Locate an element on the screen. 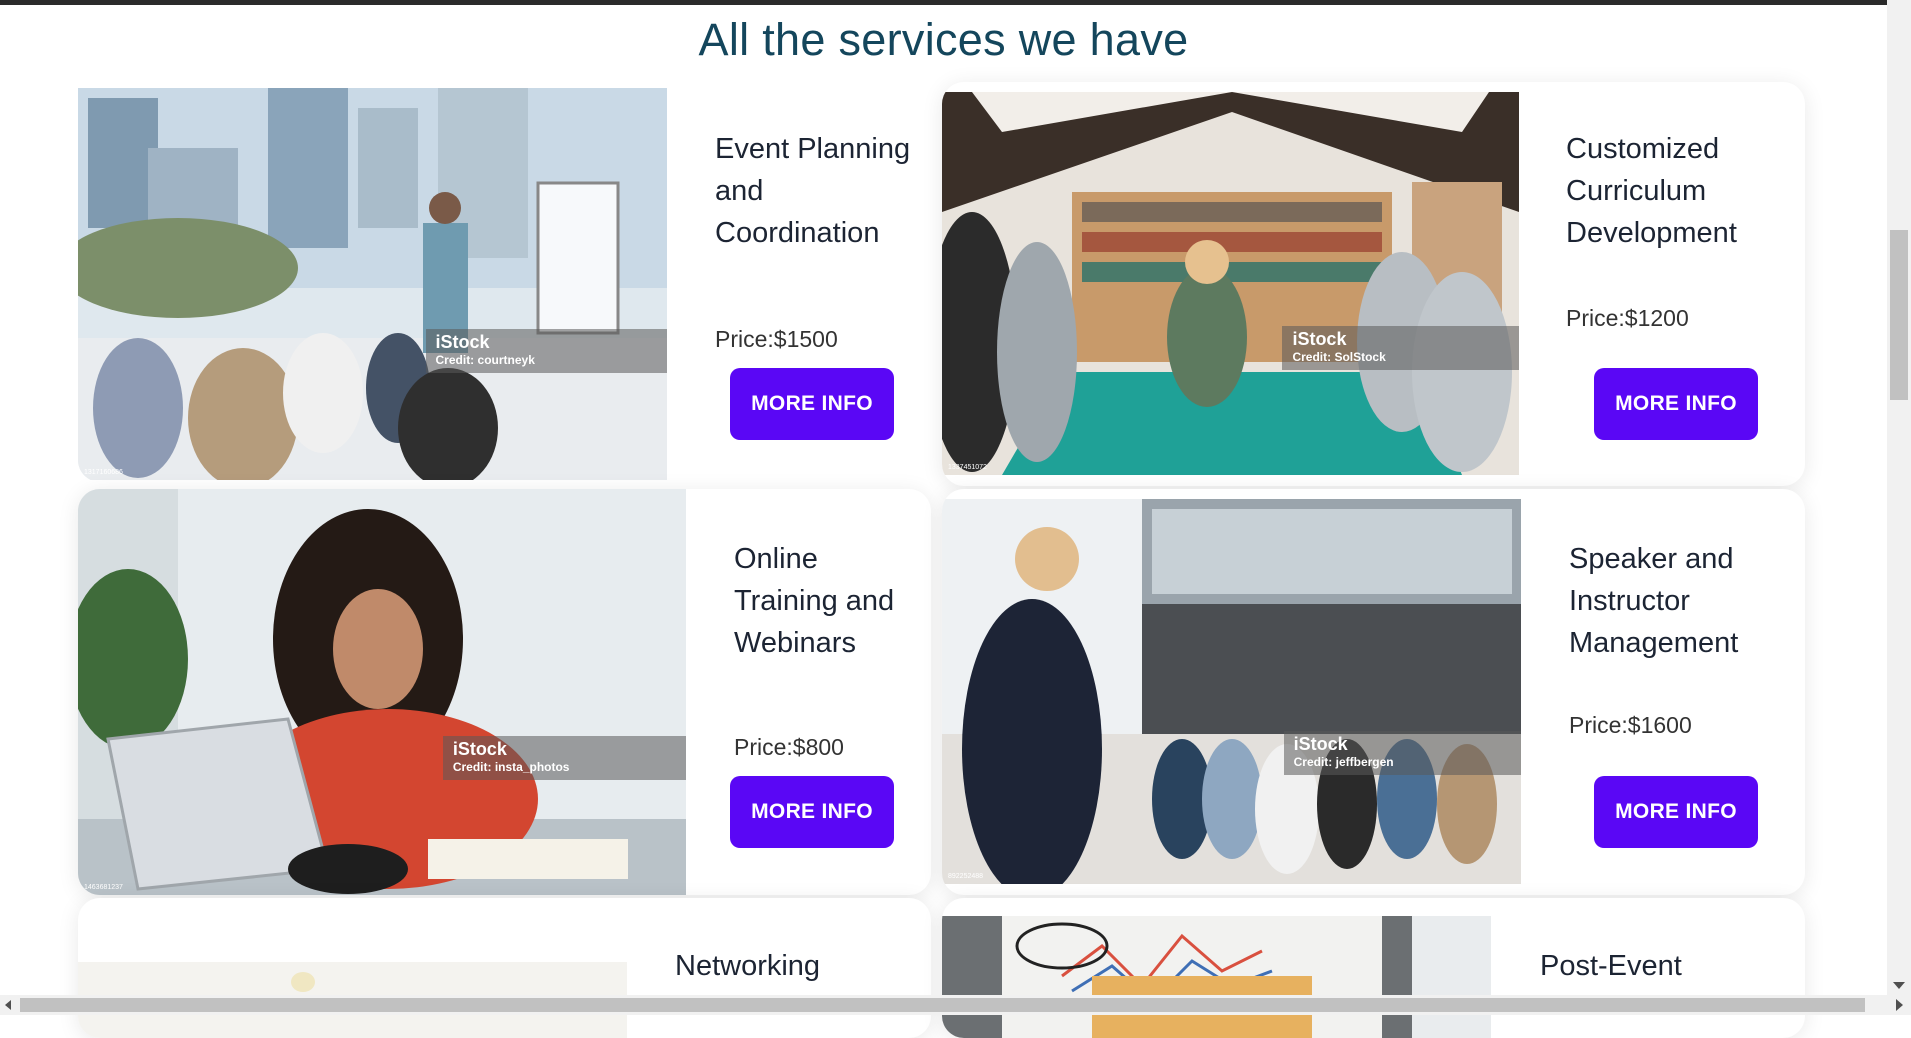  vertical-scrollbar is located at coordinates (1899, 497).